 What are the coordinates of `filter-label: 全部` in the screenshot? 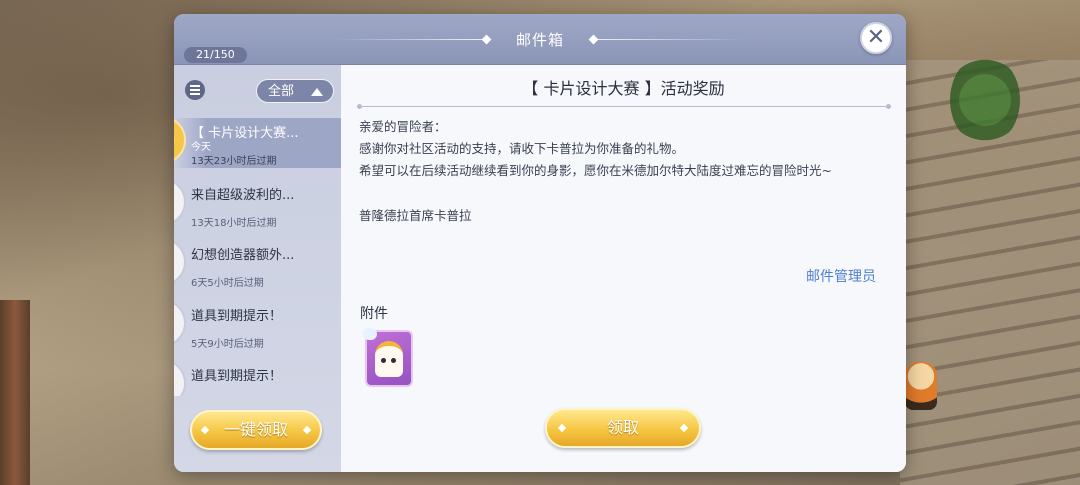 It's located at (281, 91).